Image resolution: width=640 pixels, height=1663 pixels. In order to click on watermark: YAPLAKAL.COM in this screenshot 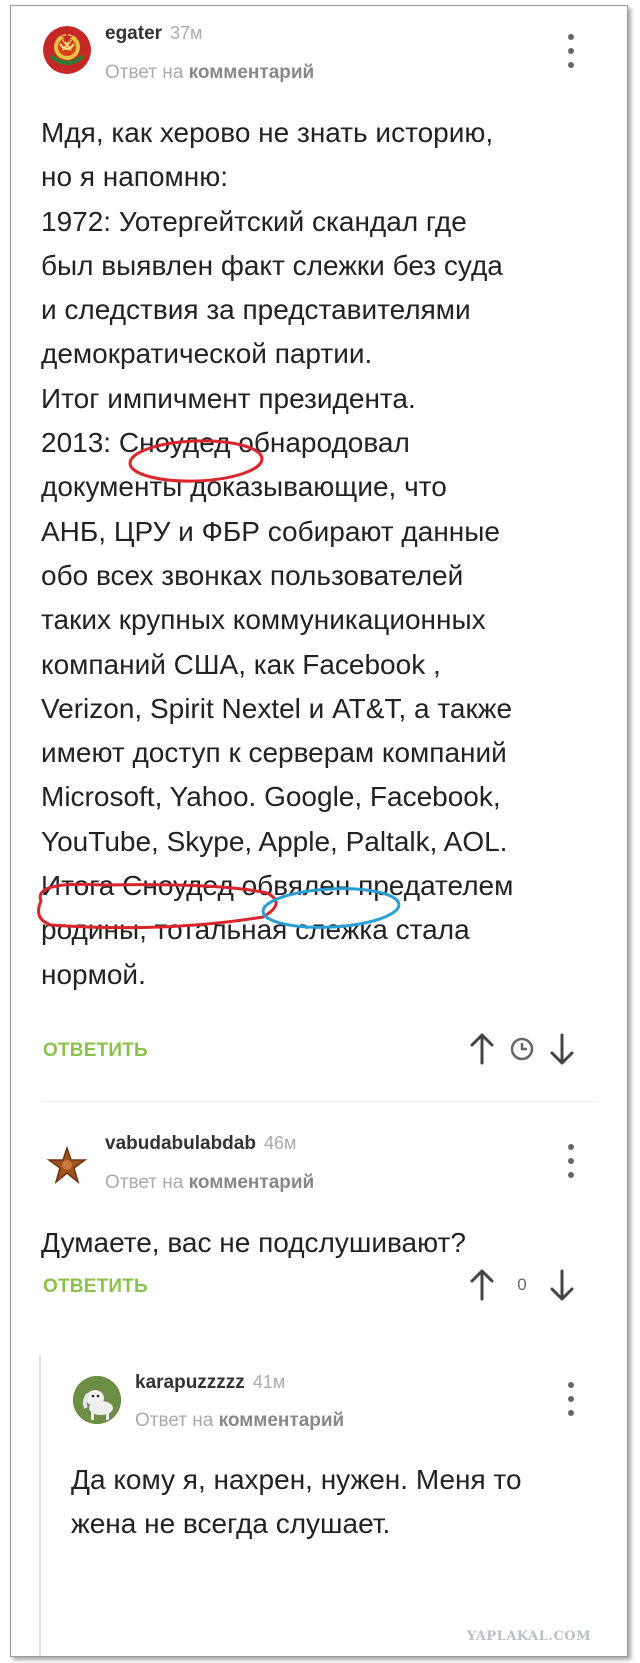, I will do `click(528, 1636)`.